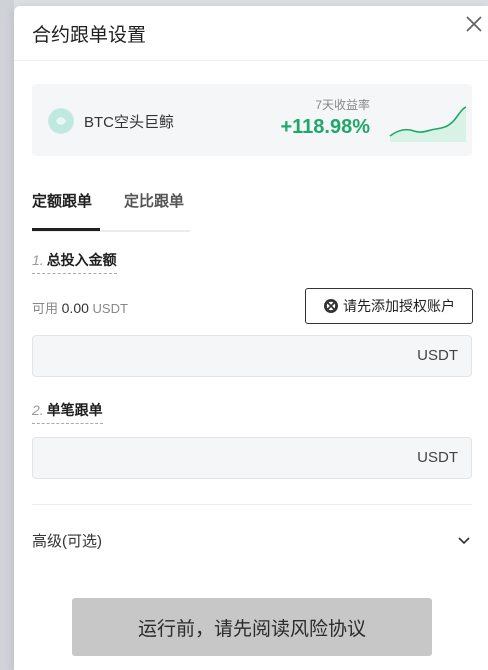 This screenshot has height=670, width=488. What do you see at coordinates (252, 120) in the screenshot?
I see `trader-card: BTC空头巨鲸 7天收益率 +118.98%` at bounding box center [252, 120].